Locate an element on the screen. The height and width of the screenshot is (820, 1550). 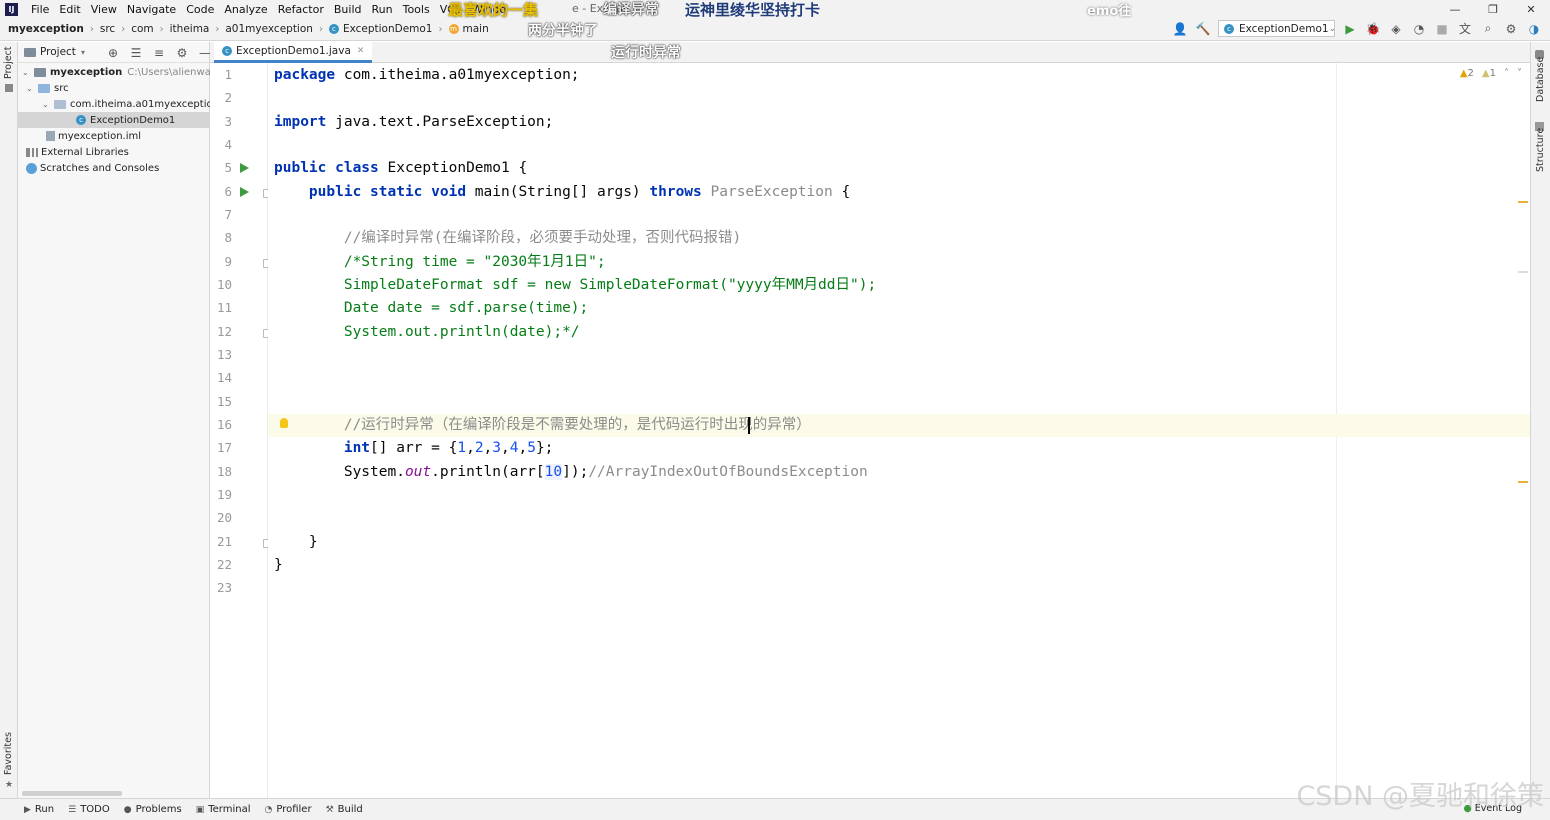
tree-item-external-libraries: External Libraries is located at coordinates (77, 152).